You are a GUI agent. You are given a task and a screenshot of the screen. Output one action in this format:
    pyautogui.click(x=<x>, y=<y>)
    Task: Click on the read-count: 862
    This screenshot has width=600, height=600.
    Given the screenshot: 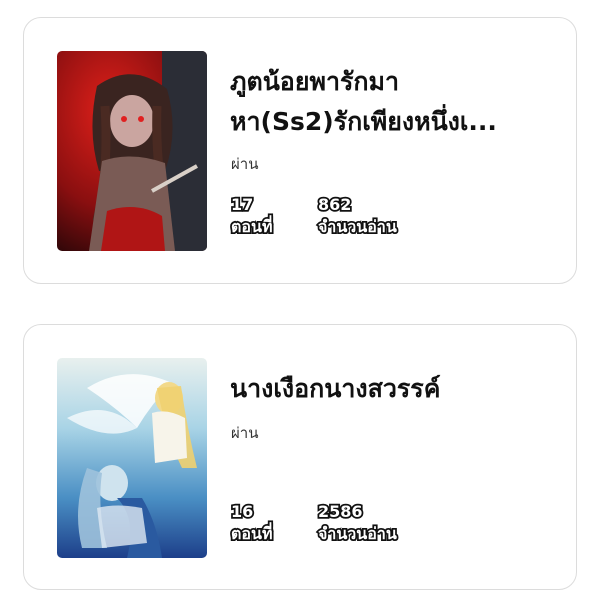 What is the action you would take?
    pyautogui.click(x=334, y=204)
    